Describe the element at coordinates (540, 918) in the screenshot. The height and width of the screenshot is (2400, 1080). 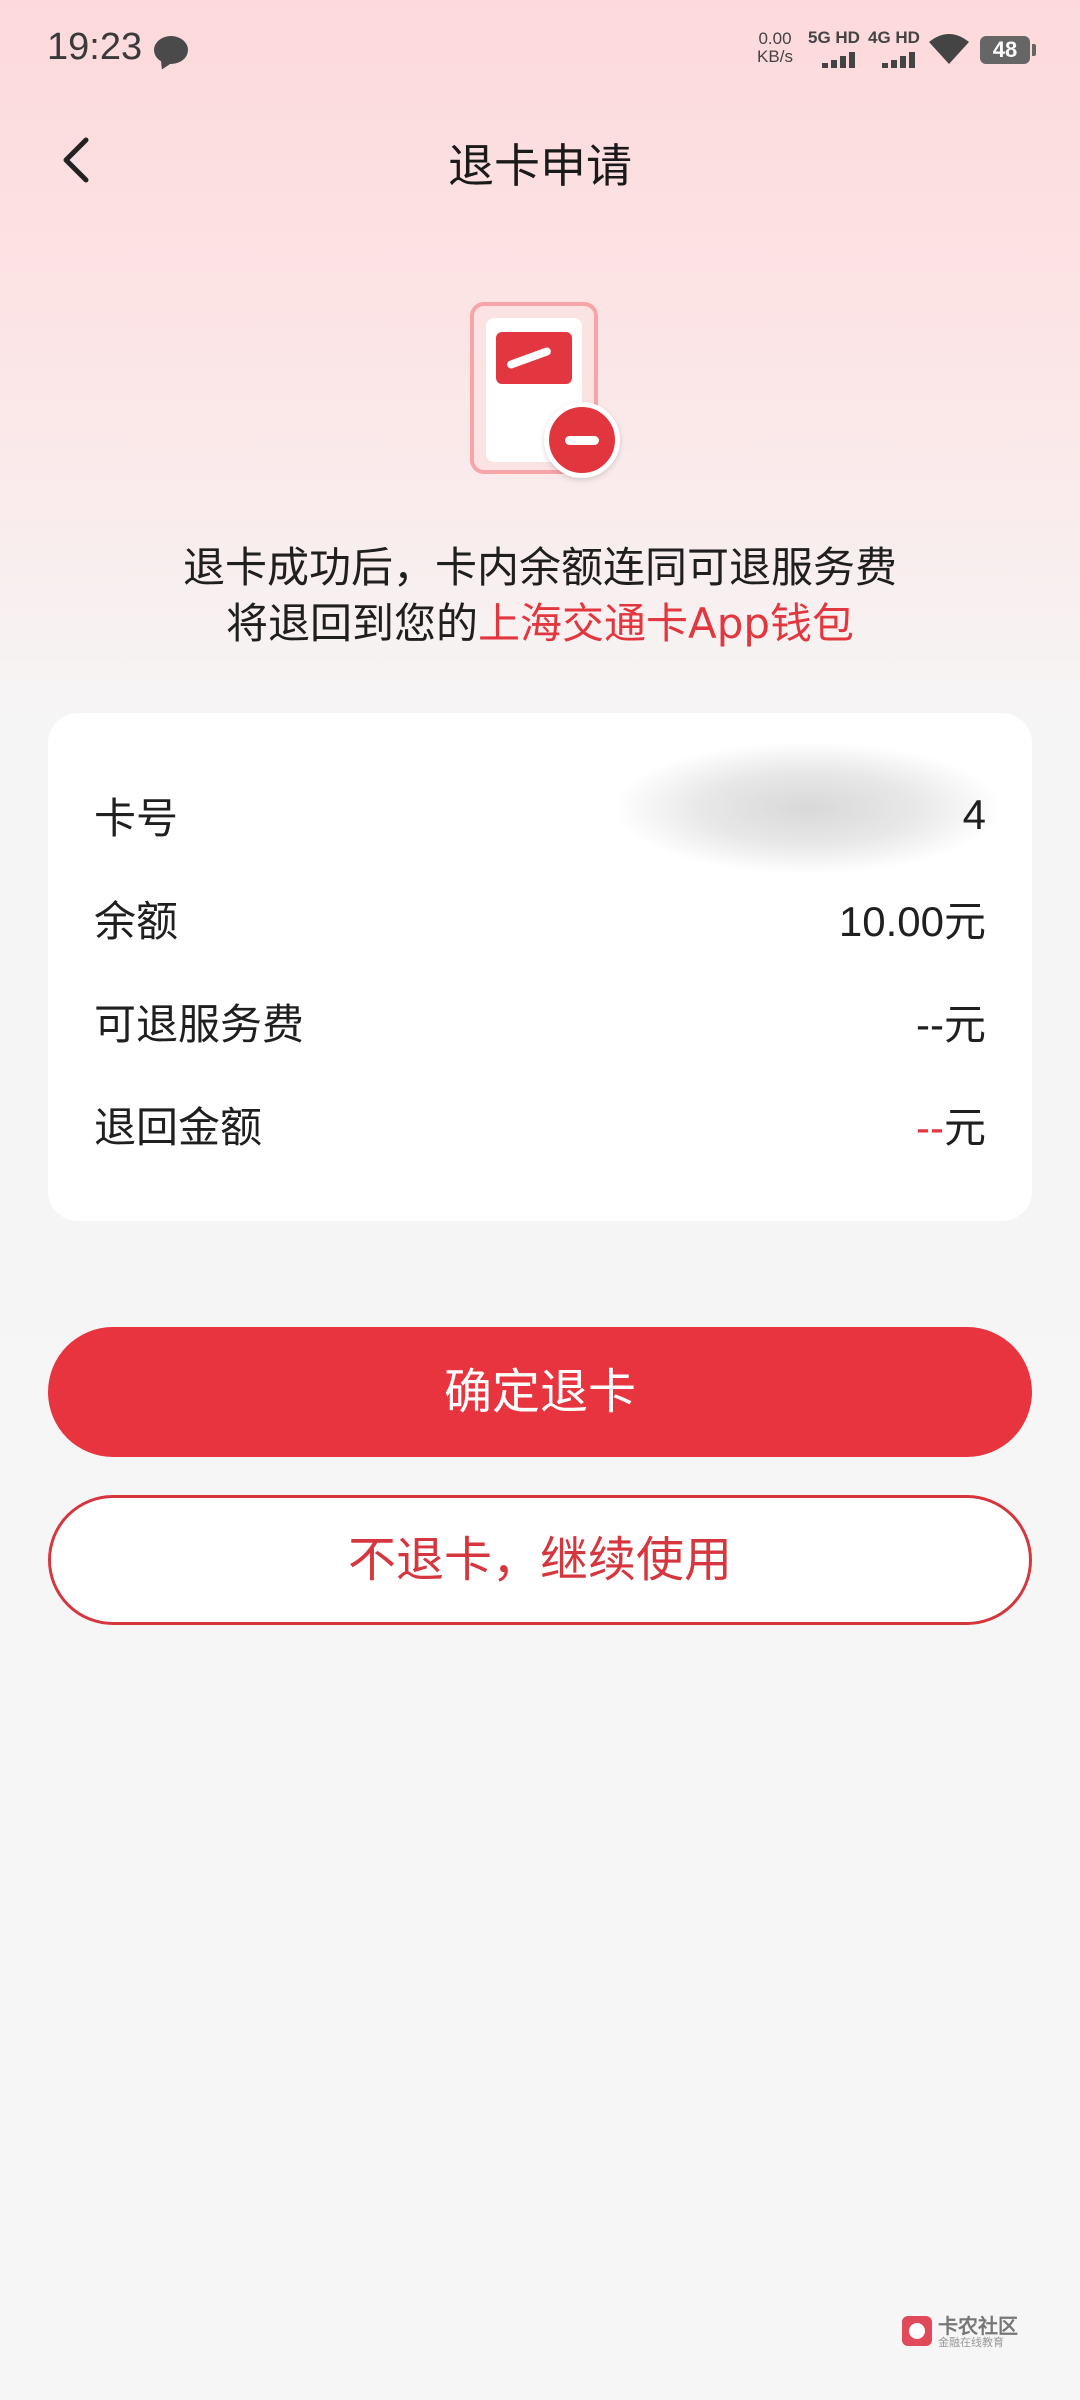
I see `balance-row: 余额 10.00元` at that location.